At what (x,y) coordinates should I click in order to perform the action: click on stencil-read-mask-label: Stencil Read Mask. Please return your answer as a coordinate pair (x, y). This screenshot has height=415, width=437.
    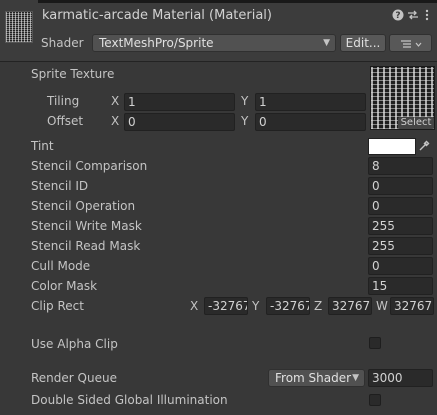
    Looking at the image, I should click on (86, 246).